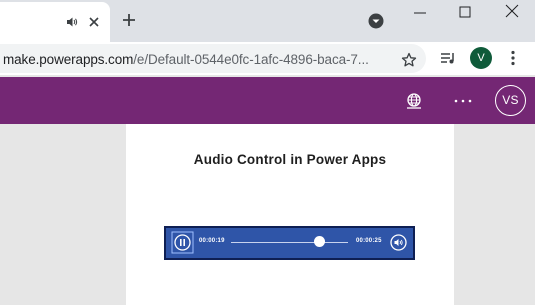 Image resolution: width=535 pixels, height=305 pixels. What do you see at coordinates (465, 12) in the screenshot?
I see `maximize-icon` at bounding box center [465, 12].